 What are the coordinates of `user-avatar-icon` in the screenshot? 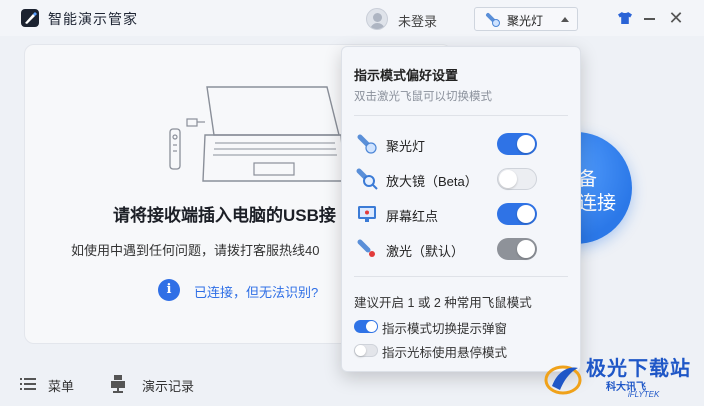 It's located at (377, 19).